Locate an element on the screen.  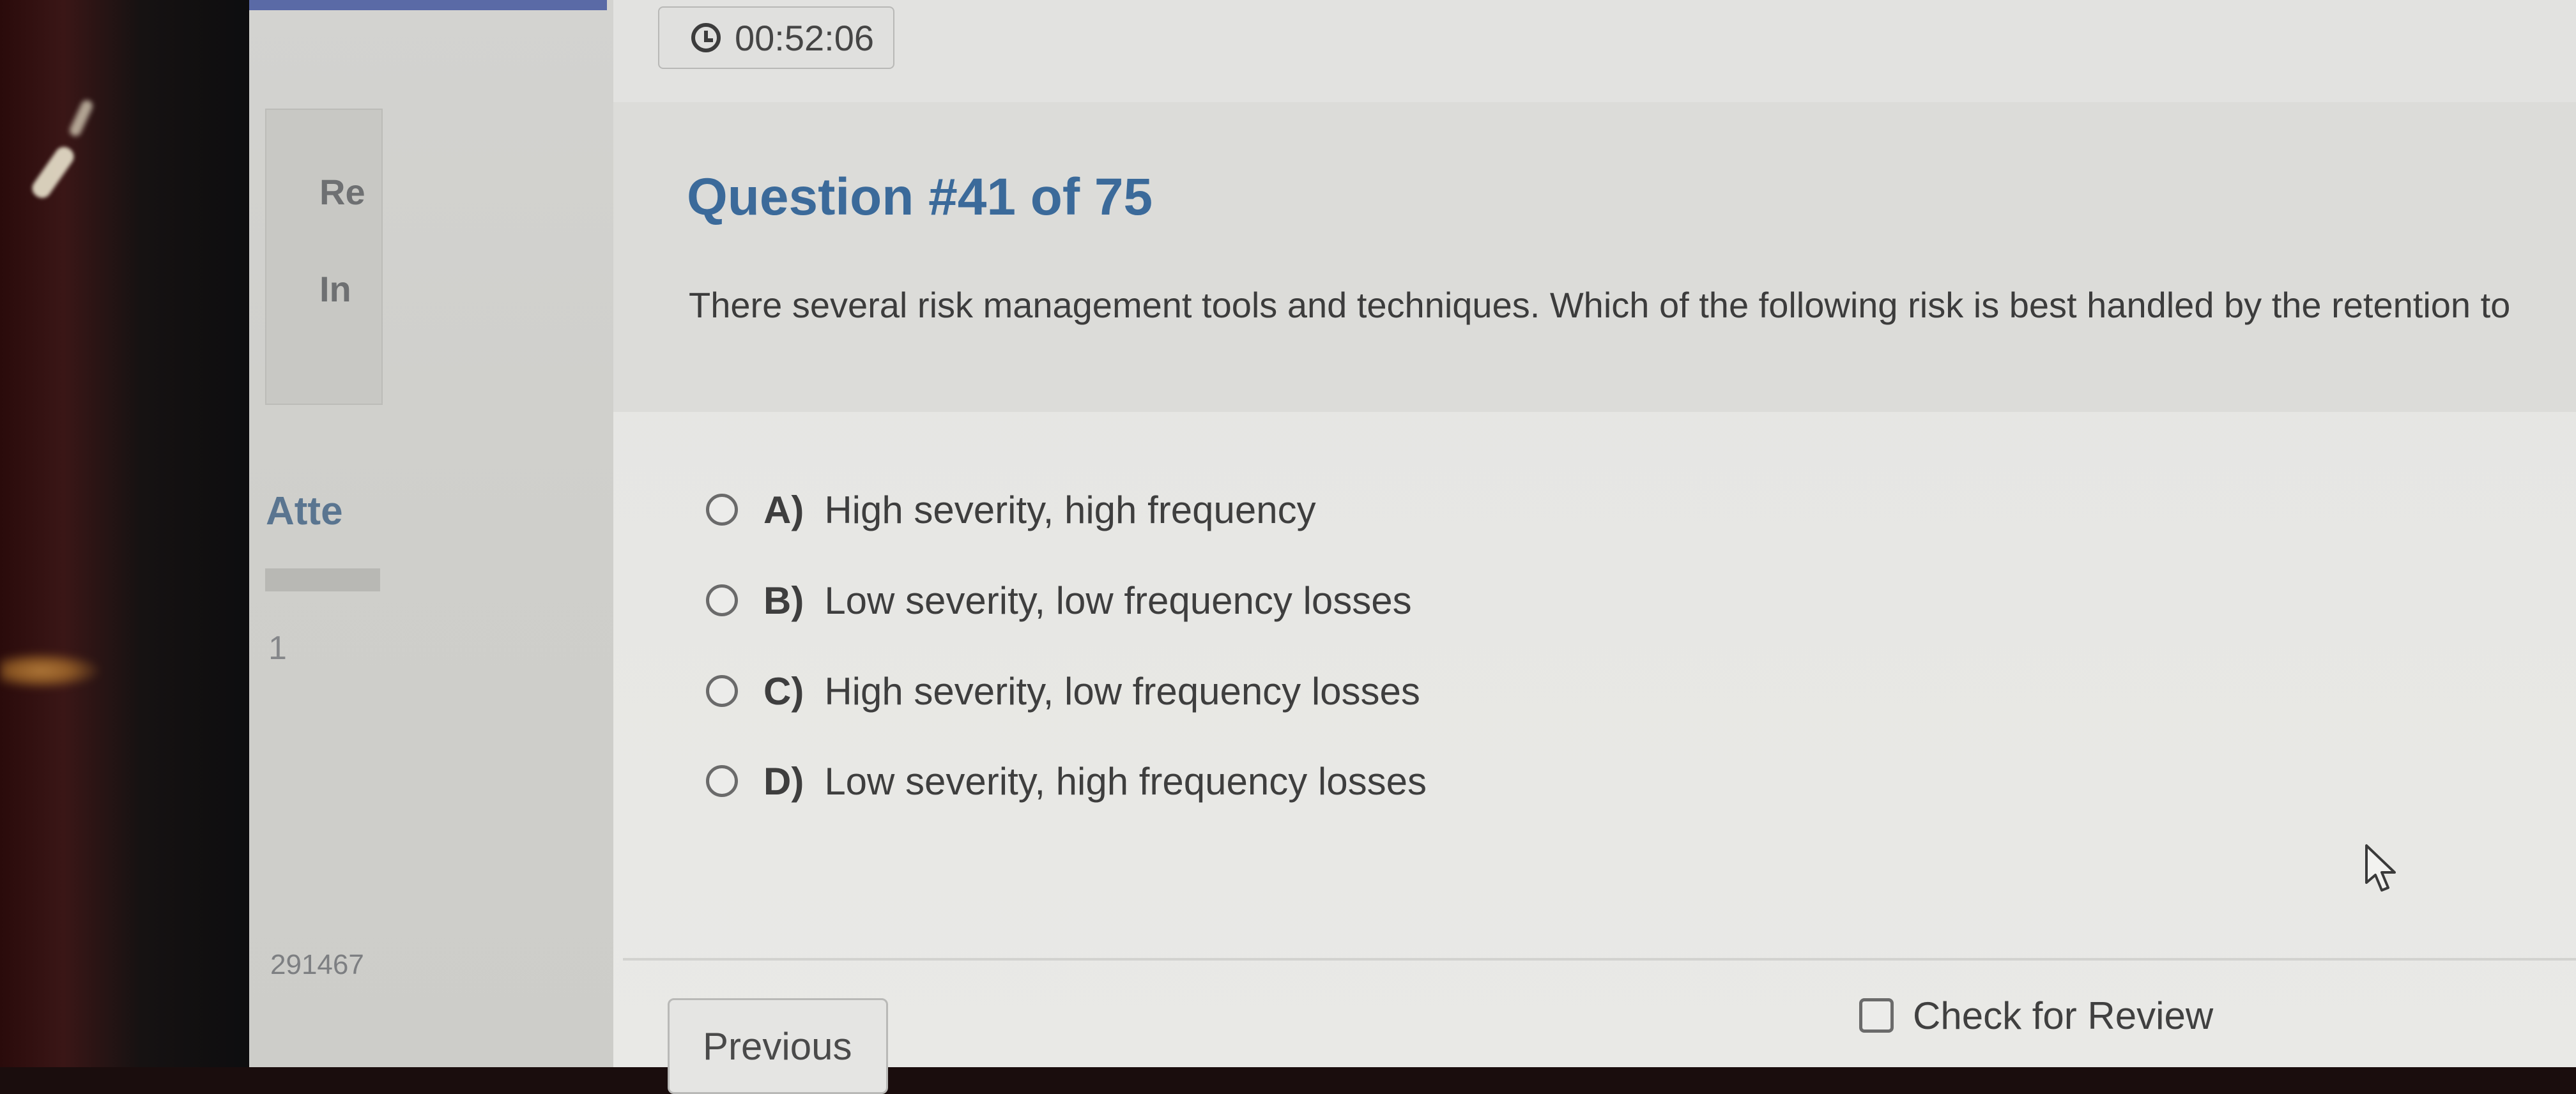
question-title: Question #41 of 75 is located at coordinates (920, 197).